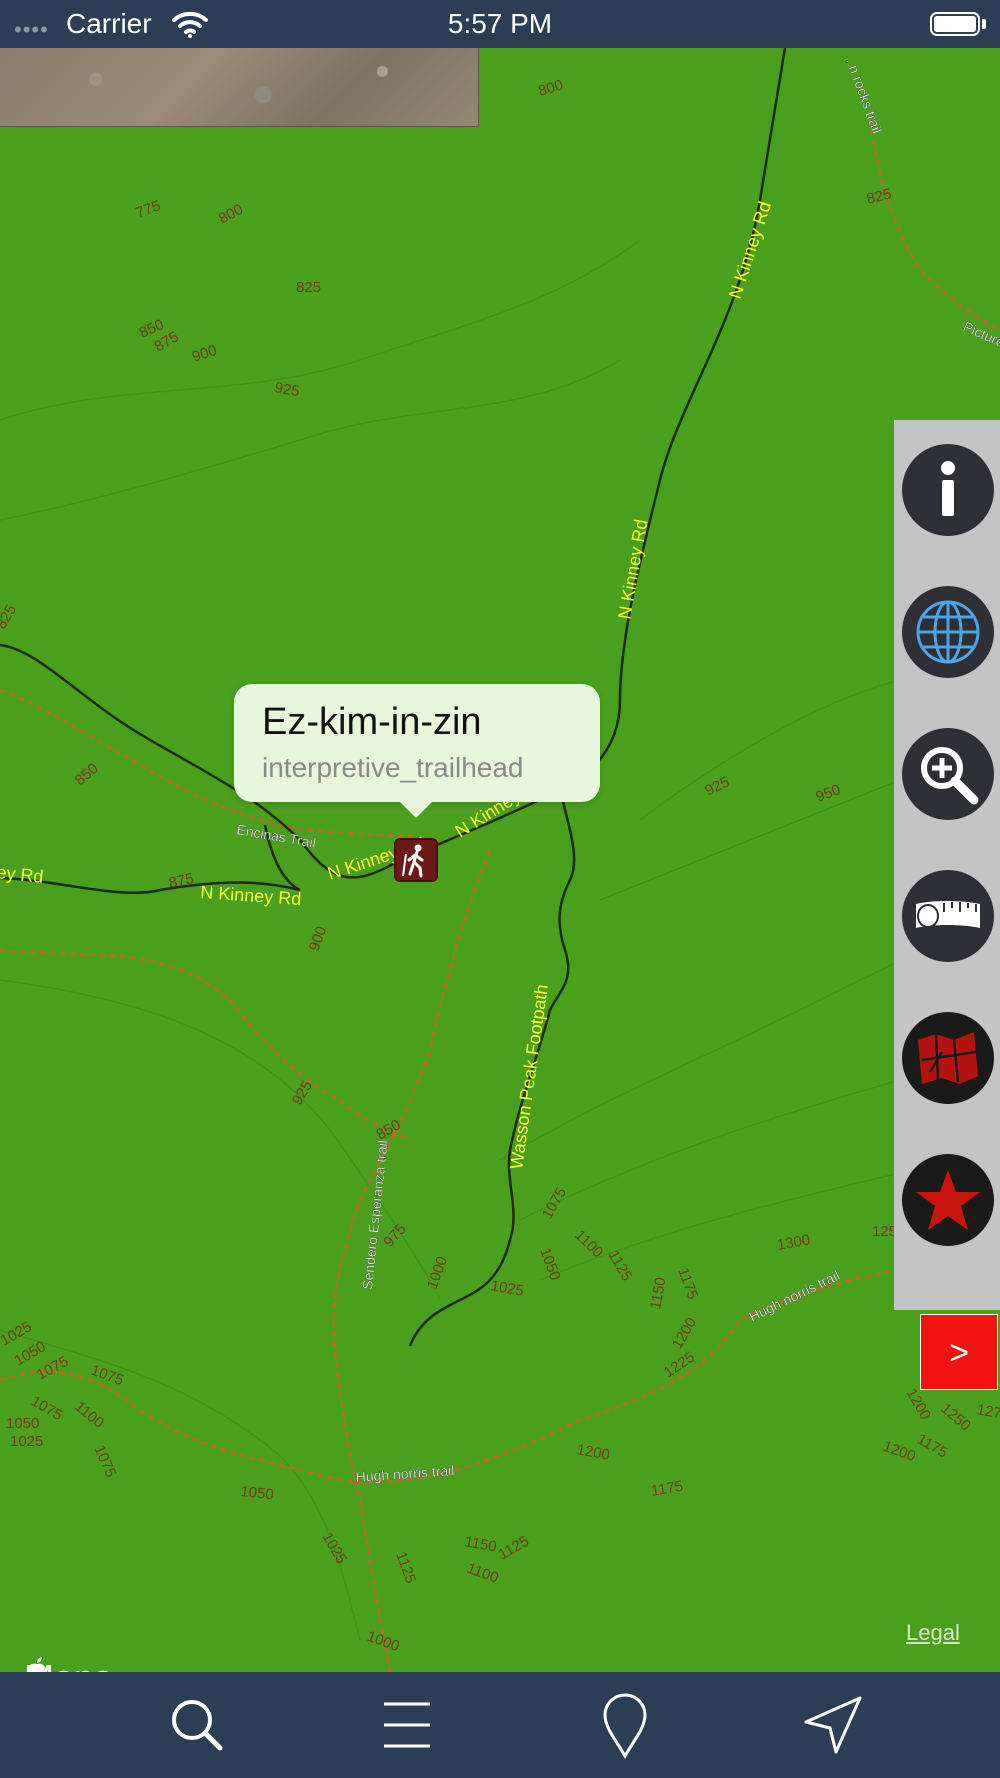 The height and width of the screenshot is (1778, 1000). What do you see at coordinates (276, 836) in the screenshot?
I see `trail-label: Encinas Trail` at bounding box center [276, 836].